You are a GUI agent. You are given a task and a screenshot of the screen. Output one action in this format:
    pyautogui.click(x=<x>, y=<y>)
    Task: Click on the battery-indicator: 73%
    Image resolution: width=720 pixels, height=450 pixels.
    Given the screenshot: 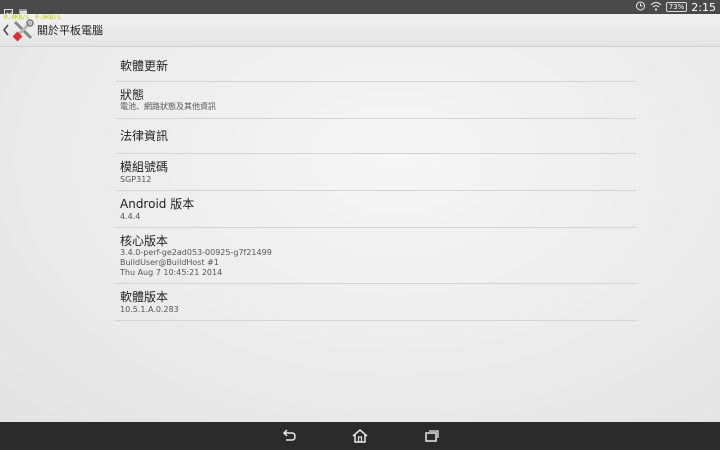 What is the action you would take?
    pyautogui.click(x=676, y=7)
    